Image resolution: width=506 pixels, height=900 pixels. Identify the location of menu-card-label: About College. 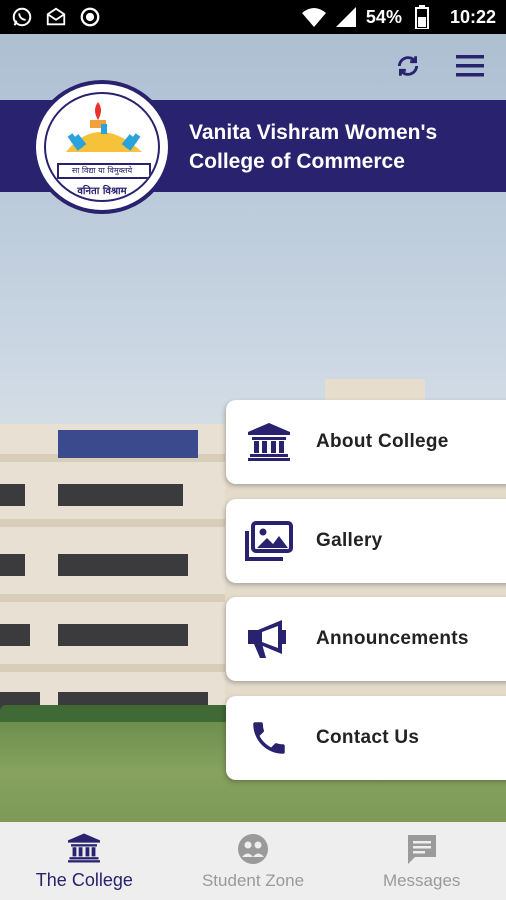
(382, 441).